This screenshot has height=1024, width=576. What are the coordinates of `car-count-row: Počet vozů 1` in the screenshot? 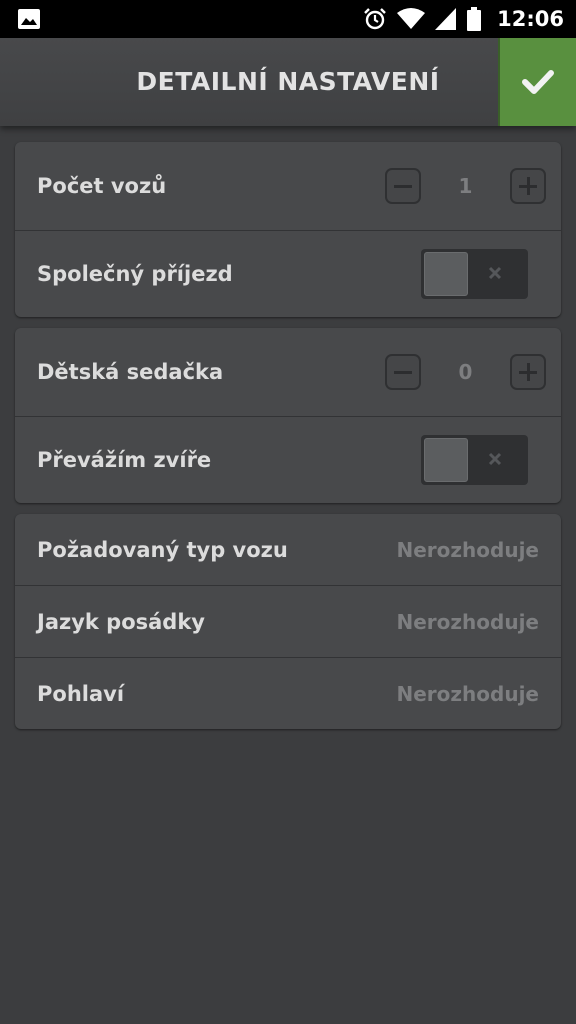 It's located at (288, 186).